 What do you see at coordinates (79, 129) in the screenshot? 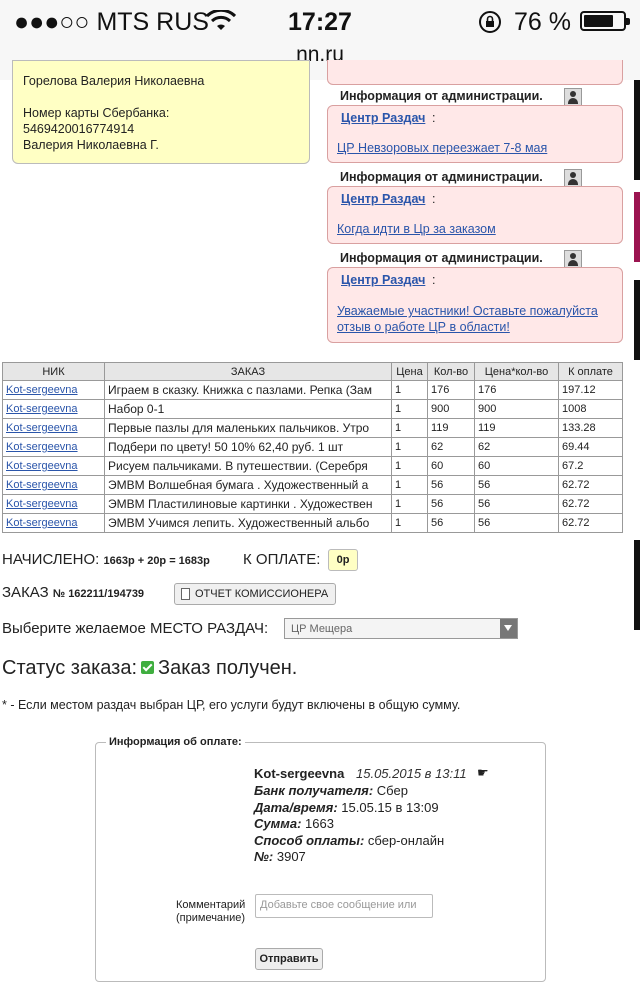
I see `card-number: 5469420016774914` at bounding box center [79, 129].